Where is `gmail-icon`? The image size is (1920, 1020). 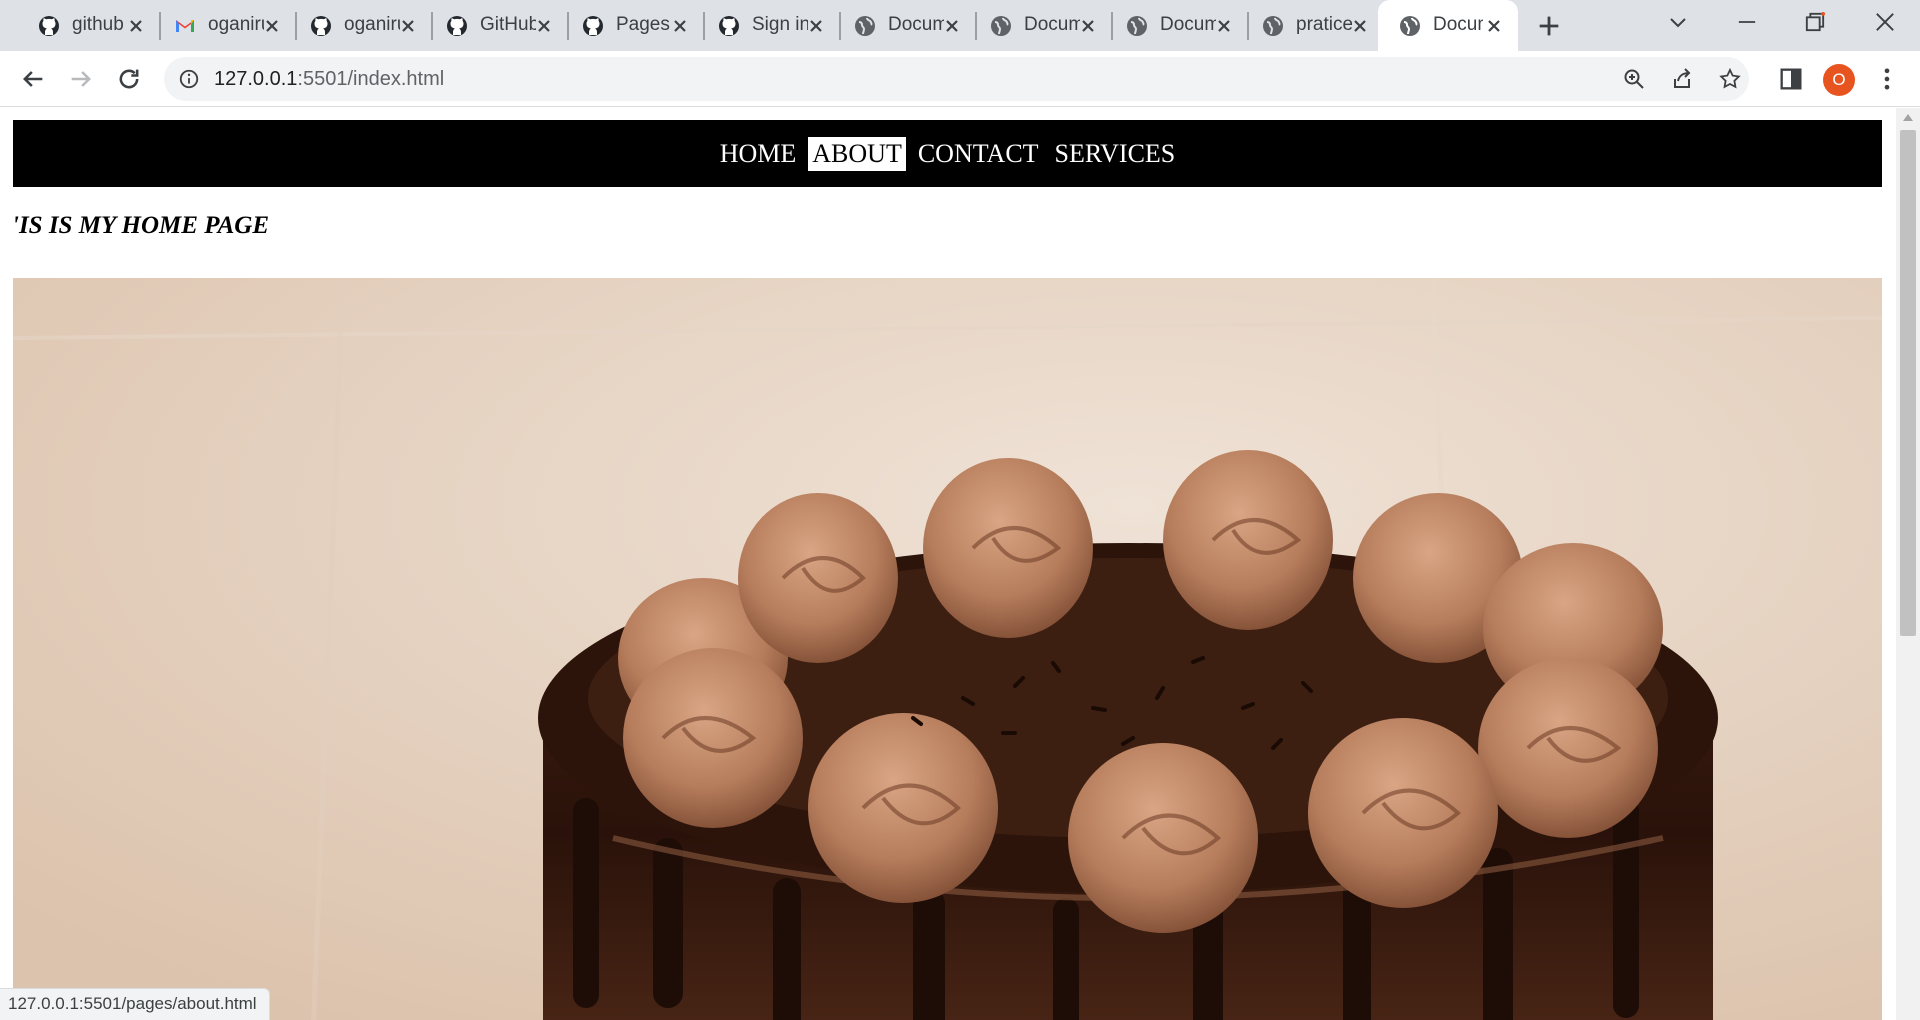
gmail-icon is located at coordinates (185, 26).